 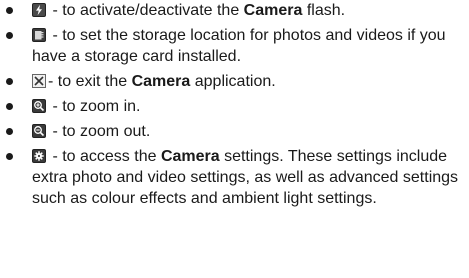 I want to click on item-text-post: application., so click(x=233, y=81).